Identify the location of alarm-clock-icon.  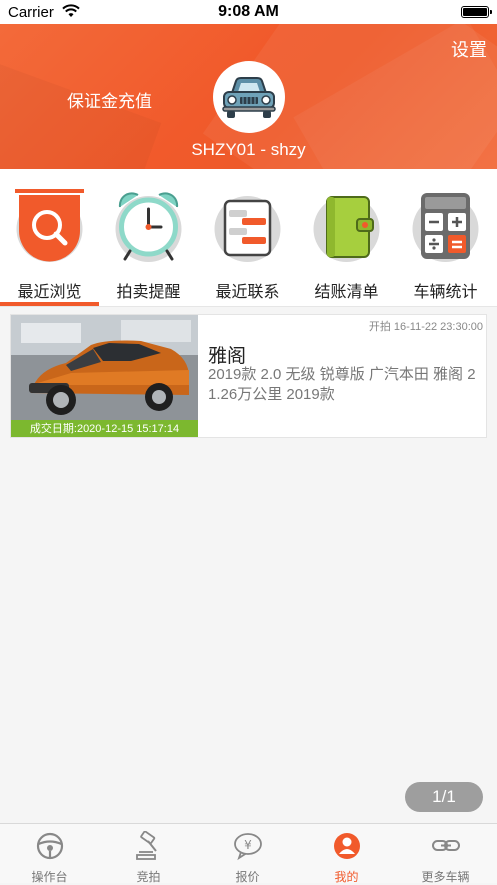
(148, 226).